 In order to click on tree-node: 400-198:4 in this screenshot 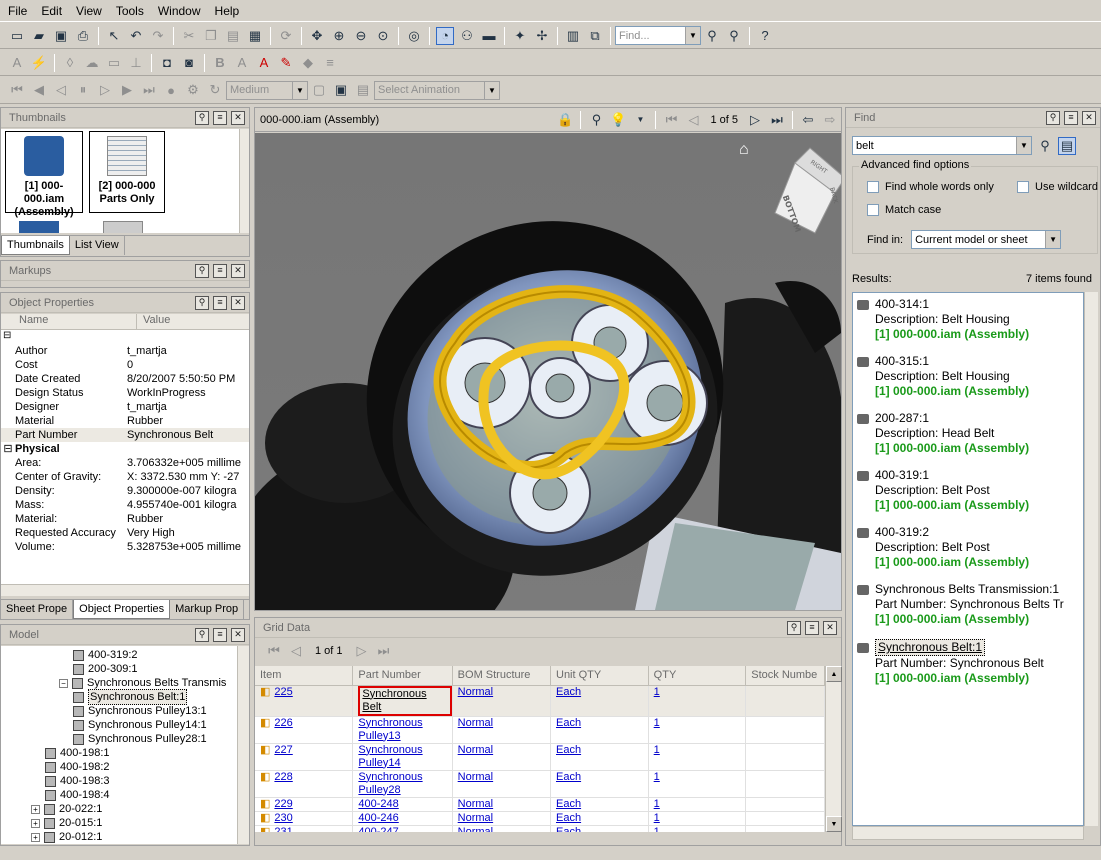, I will do `click(119, 795)`.